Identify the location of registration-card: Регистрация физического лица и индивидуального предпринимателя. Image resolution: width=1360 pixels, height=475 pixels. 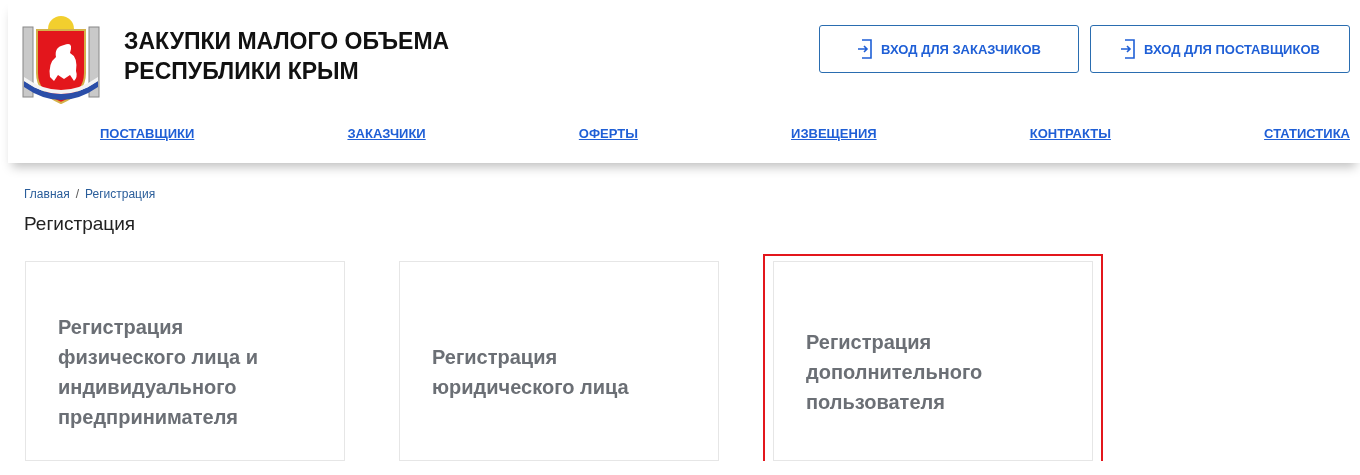
(185, 361).